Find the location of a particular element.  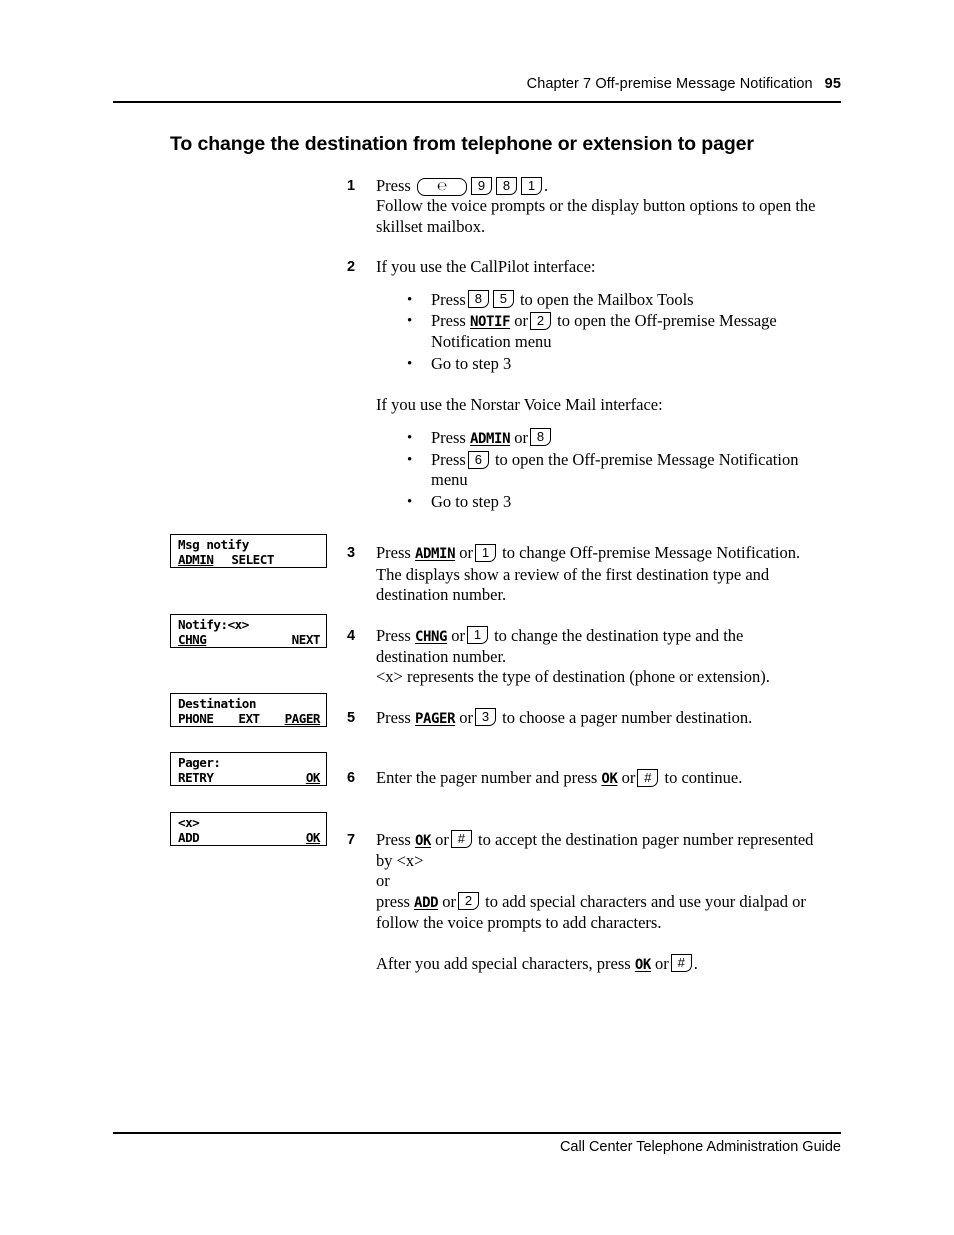

feature-globe-icon: ℮ is located at coordinates (442, 185).